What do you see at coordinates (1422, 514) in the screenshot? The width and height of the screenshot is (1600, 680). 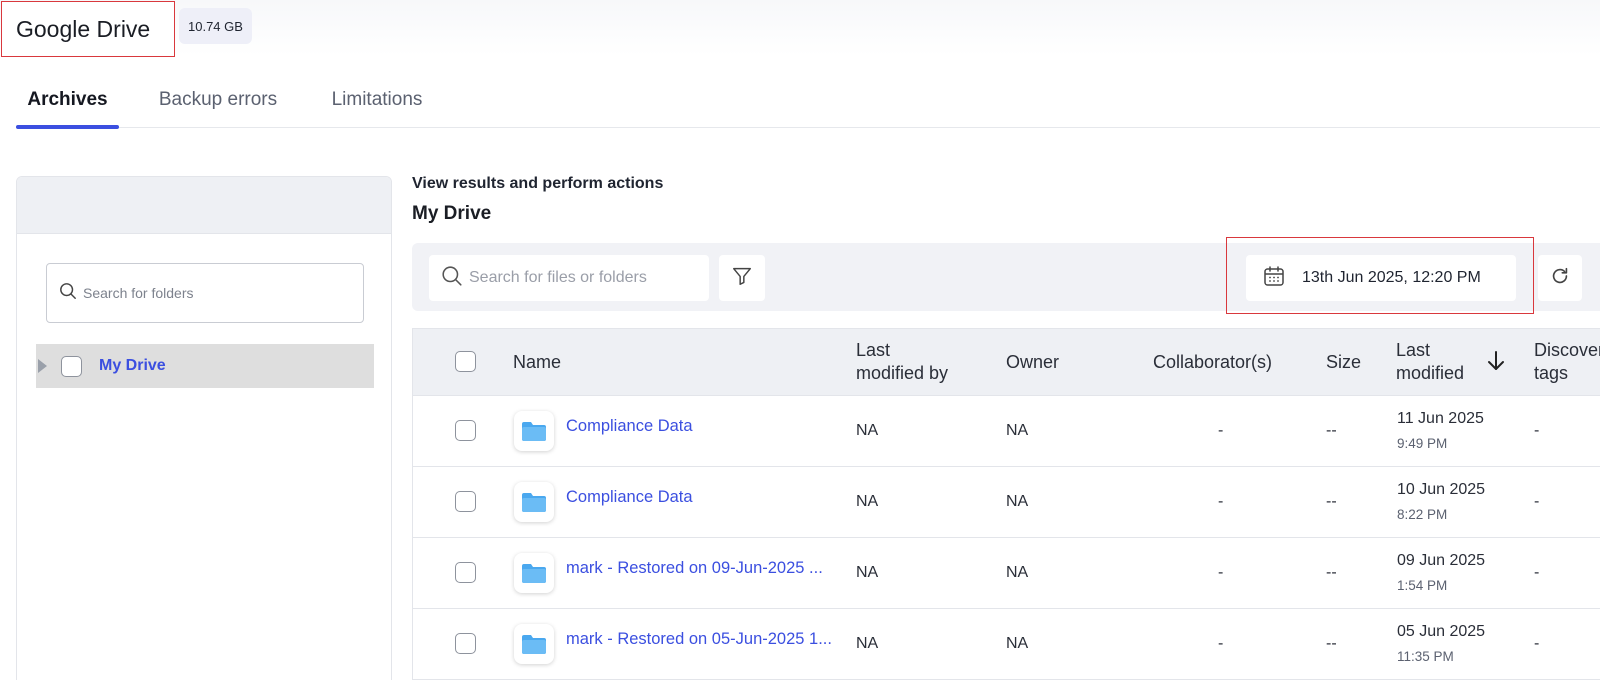 I see `modified-time-cell: 8:22 PM` at bounding box center [1422, 514].